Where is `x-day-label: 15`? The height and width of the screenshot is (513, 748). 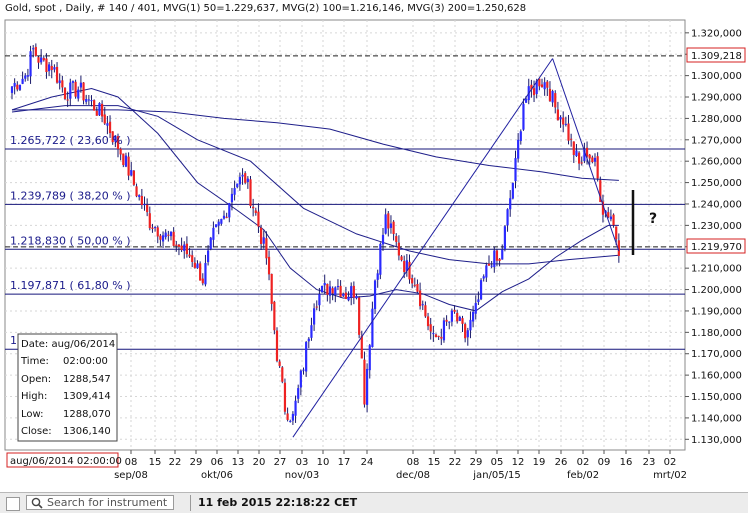
x-day-label: 15 is located at coordinates (155, 462).